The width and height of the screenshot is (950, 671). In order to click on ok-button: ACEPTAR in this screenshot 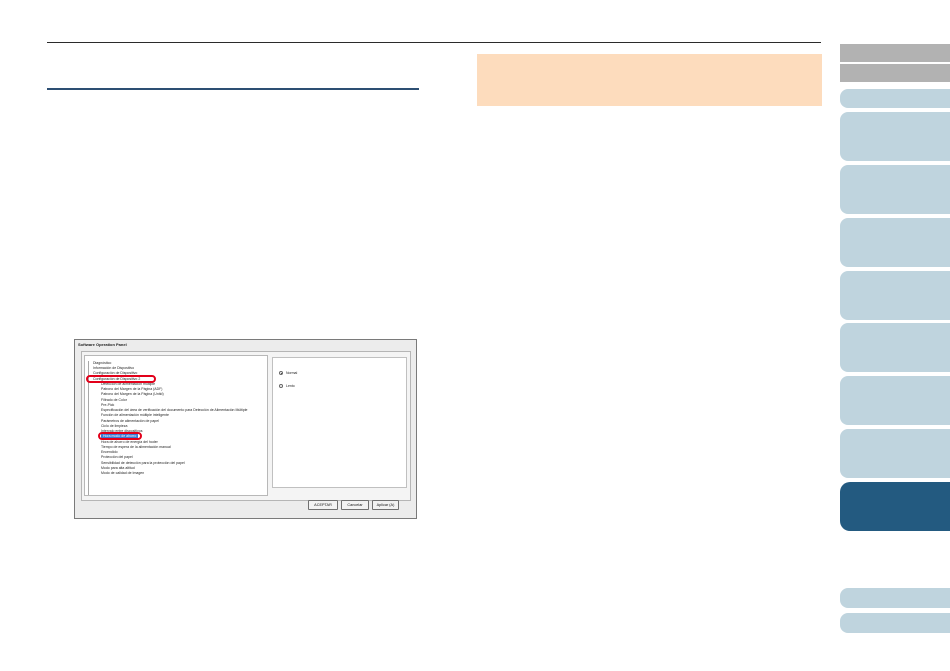, I will do `click(323, 505)`.